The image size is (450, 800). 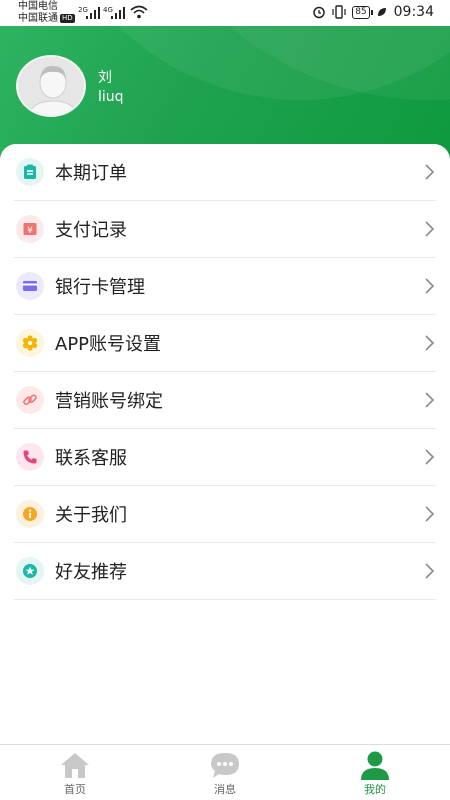 What do you see at coordinates (225, 229) in the screenshot?
I see `menu-item-payment-records: ¥ 支付记录` at bounding box center [225, 229].